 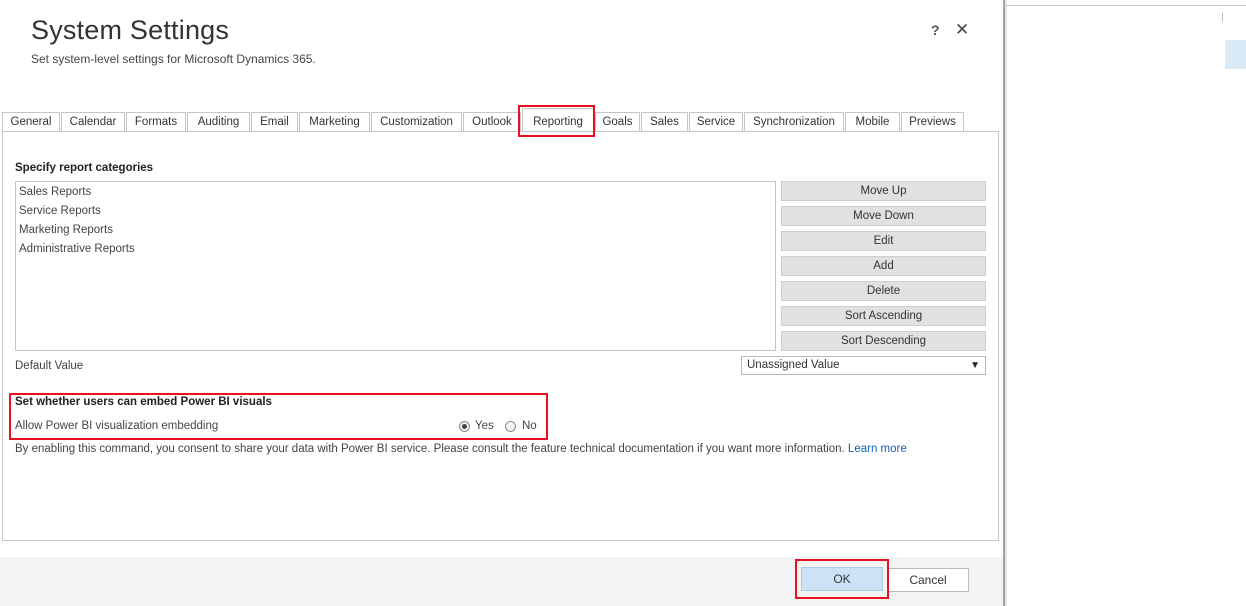 What do you see at coordinates (883, 216) in the screenshot?
I see `move-down-button: Move Down` at bounding box center [883, 216].